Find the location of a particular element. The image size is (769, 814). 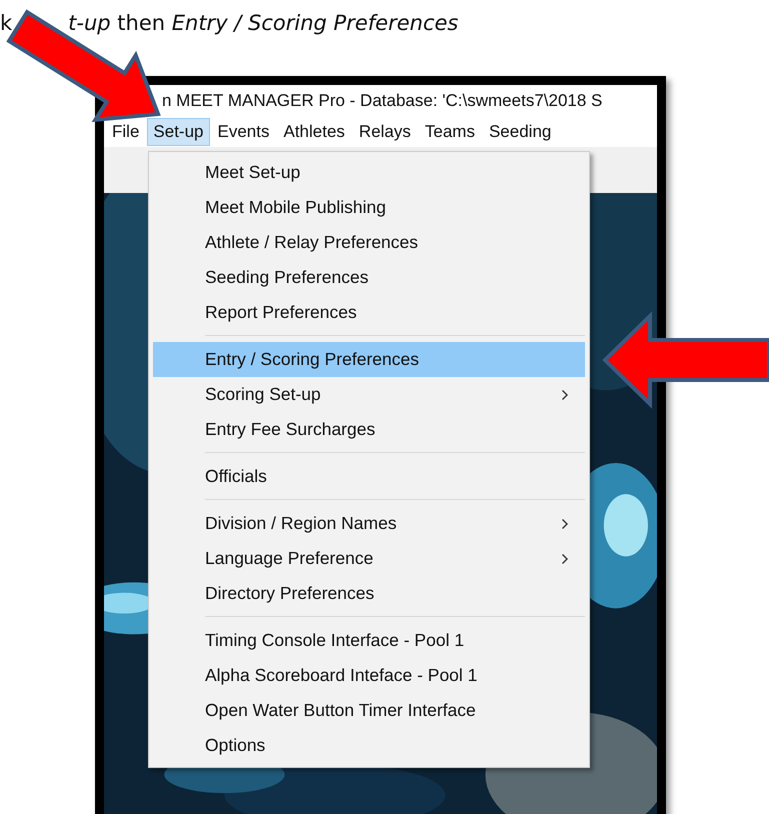

instruction-text: t-up then Entry / Scoring Preferences is located at coordinates (263, 23).